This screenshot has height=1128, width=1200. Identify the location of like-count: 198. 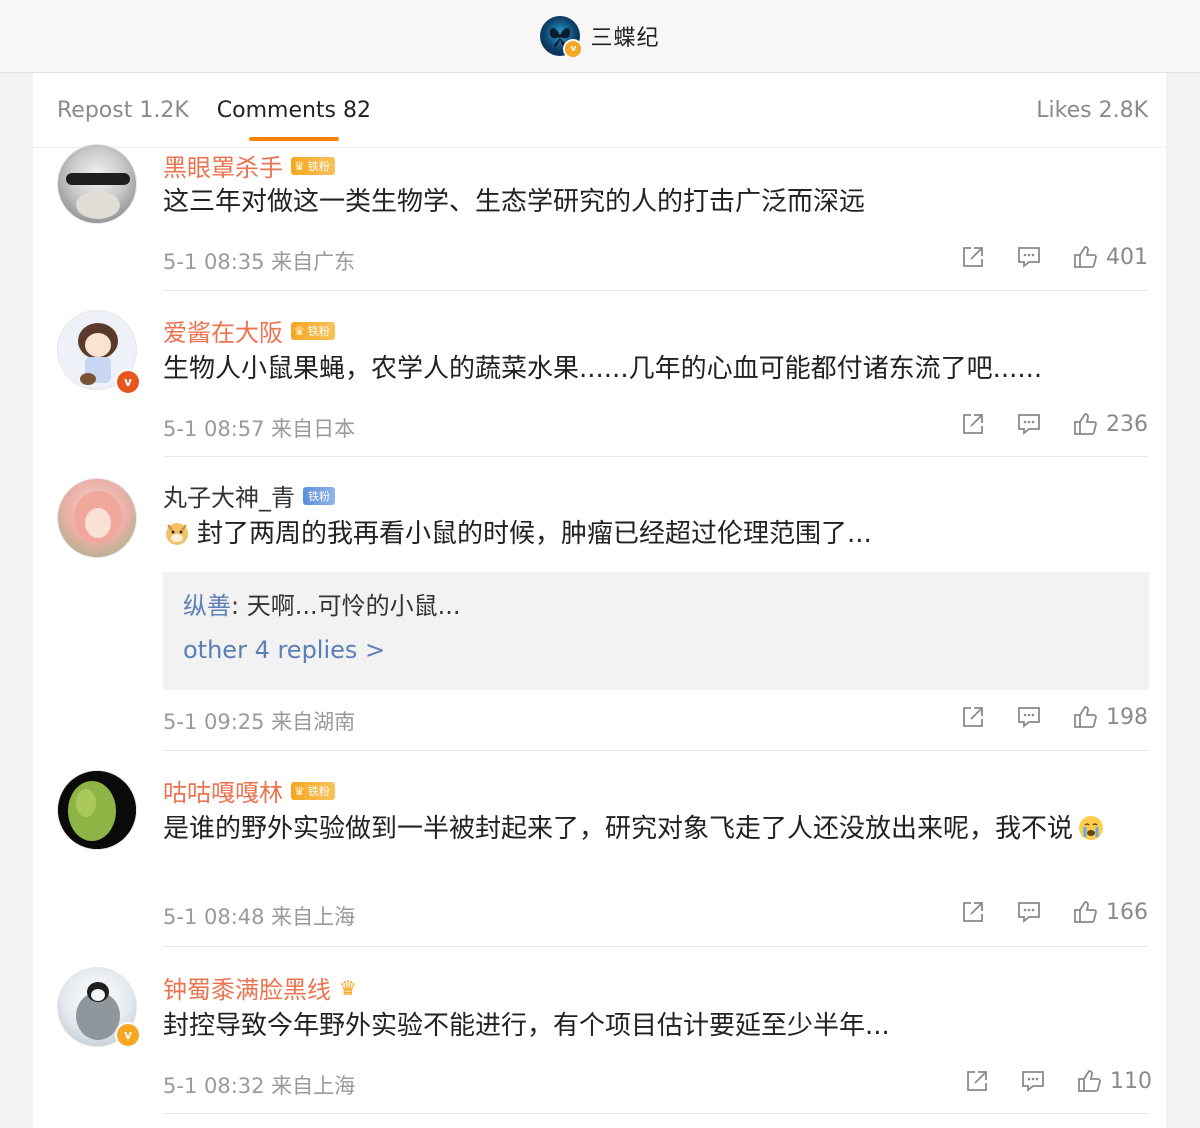
(1127, 717).